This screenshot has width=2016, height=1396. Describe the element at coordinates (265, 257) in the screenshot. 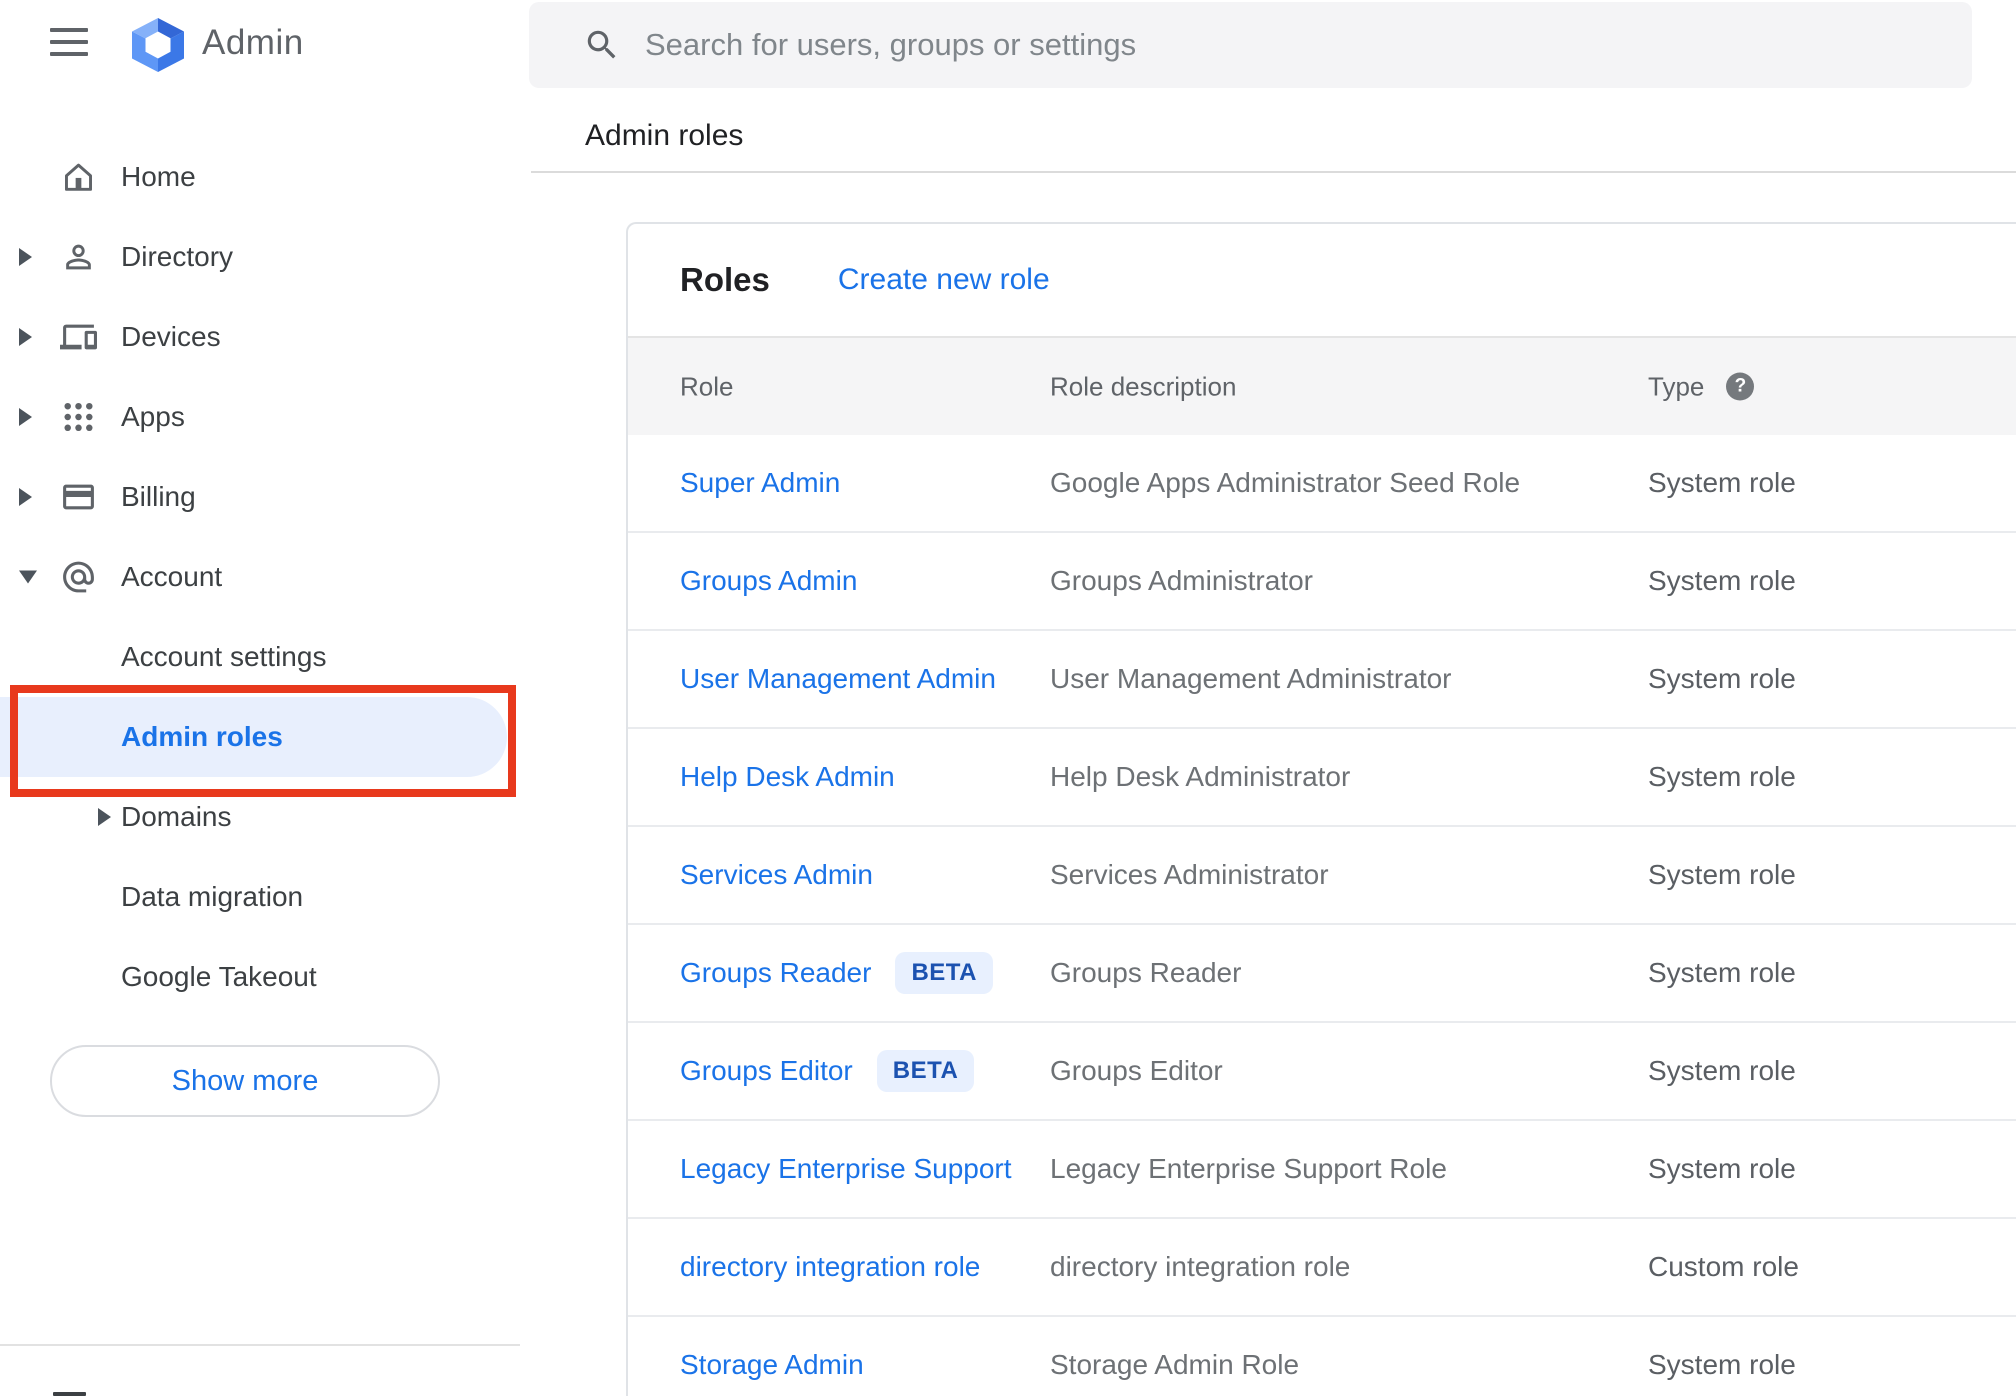

I see `sidebar-item-directory: Directory` at that location.